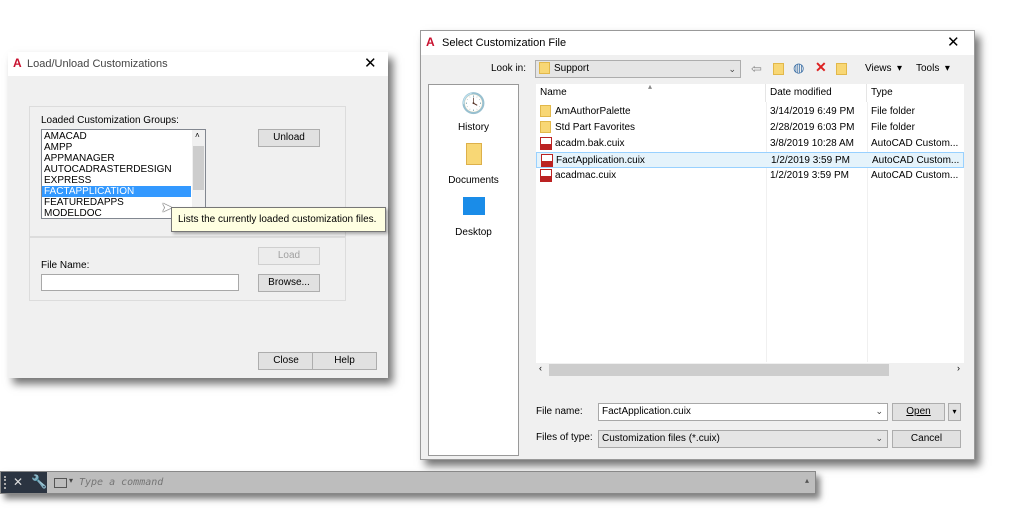  I want to click on title-bar: A Load/Unload Customizations ✕, so click(198, 64).